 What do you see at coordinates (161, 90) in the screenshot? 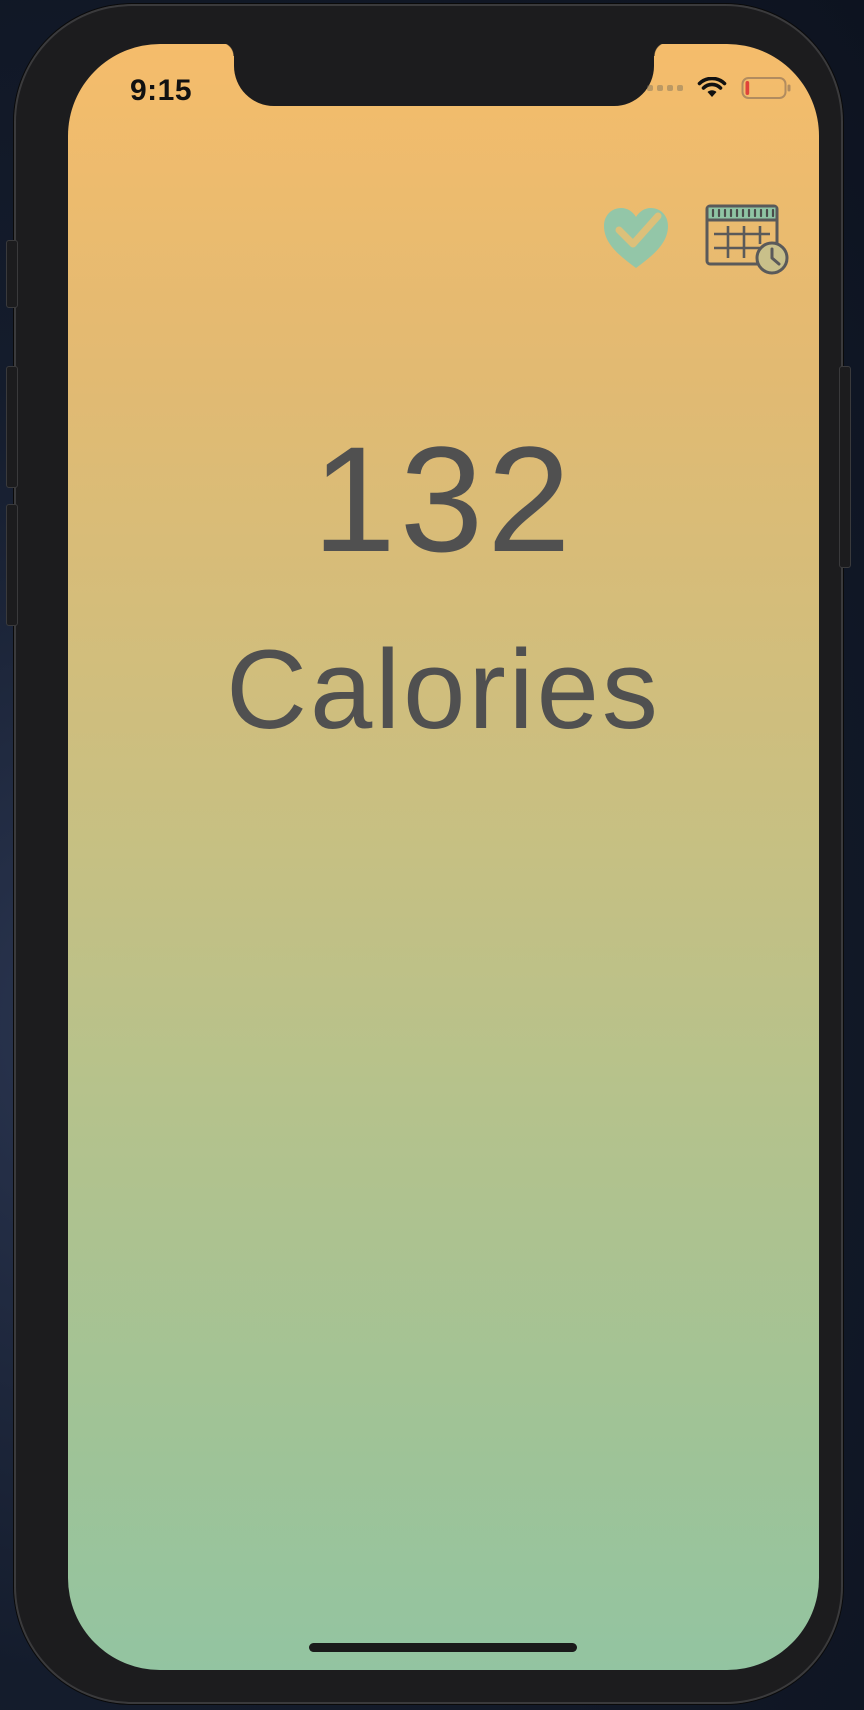
I see `status-time: 9:15` at bounding box center [161, 90].